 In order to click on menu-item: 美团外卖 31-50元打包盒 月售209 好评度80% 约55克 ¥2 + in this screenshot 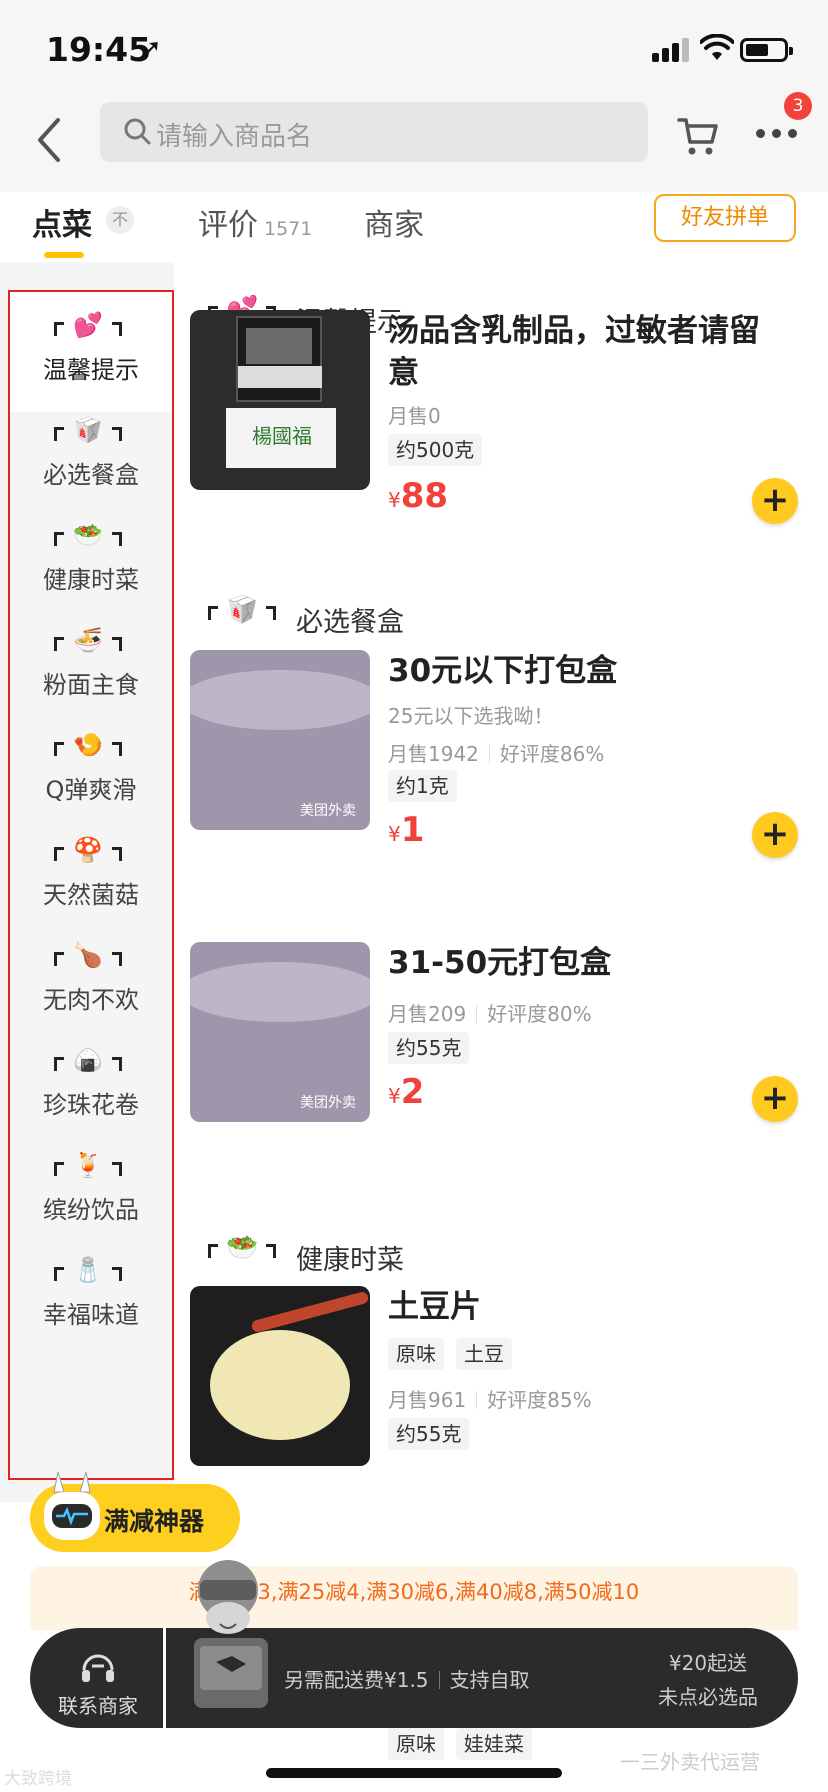, I will do `click(509, 1042)`.